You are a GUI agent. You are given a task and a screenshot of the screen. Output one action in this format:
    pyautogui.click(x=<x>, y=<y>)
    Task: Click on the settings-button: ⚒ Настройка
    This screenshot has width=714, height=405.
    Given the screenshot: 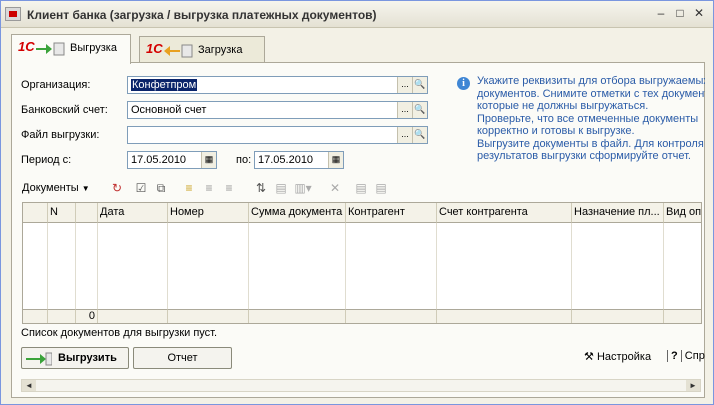 What is the action you would take?
    pyautogui.click(x=617, y=356)
    